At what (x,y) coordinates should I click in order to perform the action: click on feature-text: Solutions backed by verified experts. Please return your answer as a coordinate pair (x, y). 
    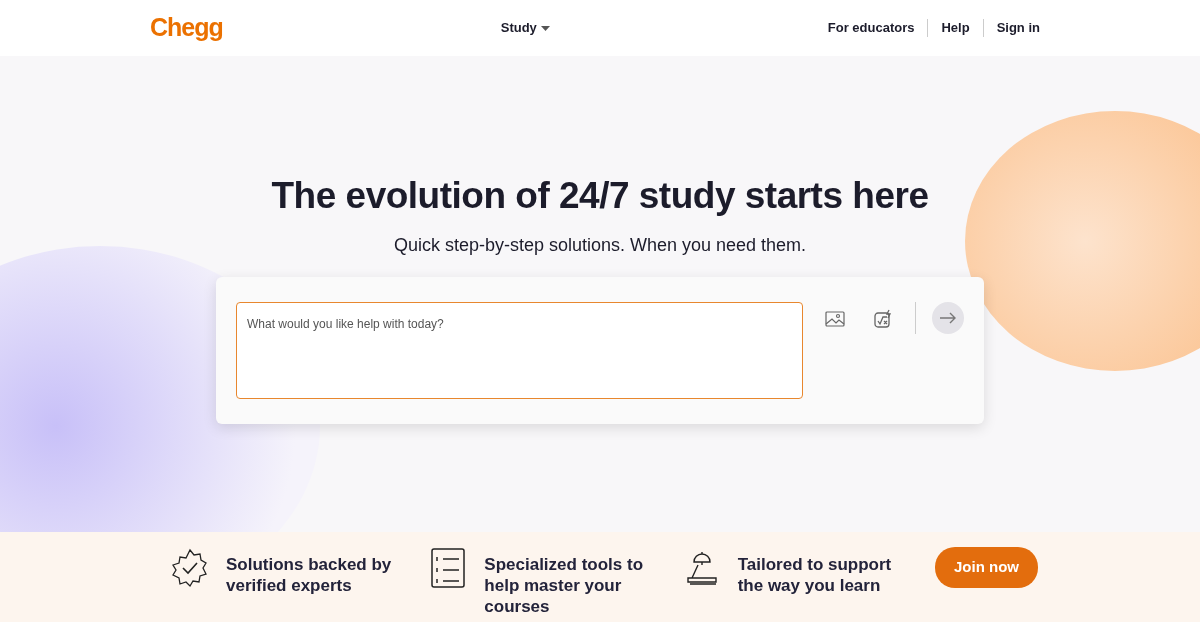
    Looking at the image, I should click on (309, 575).